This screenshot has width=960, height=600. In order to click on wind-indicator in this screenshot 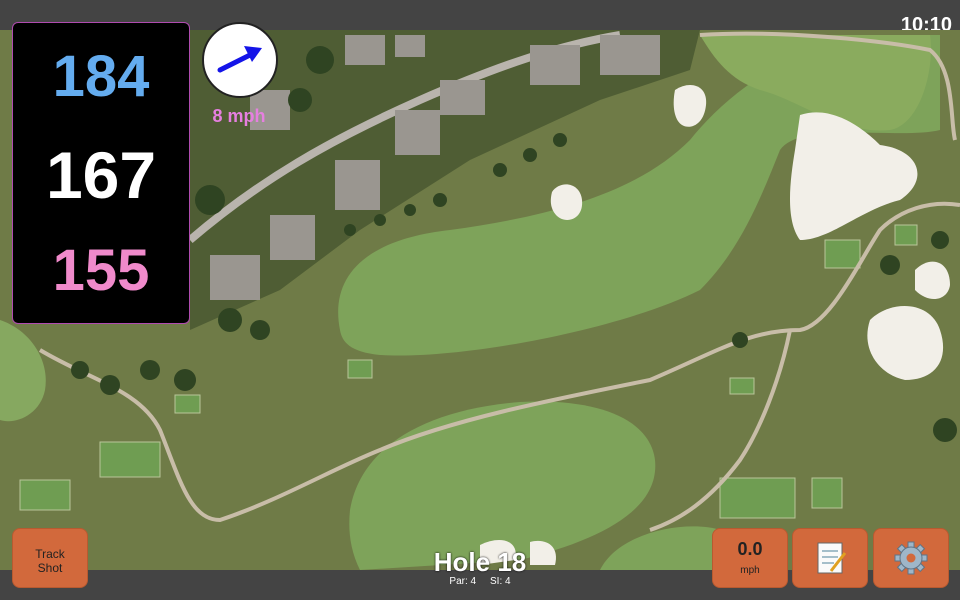, I will do `click(240, 60)`.